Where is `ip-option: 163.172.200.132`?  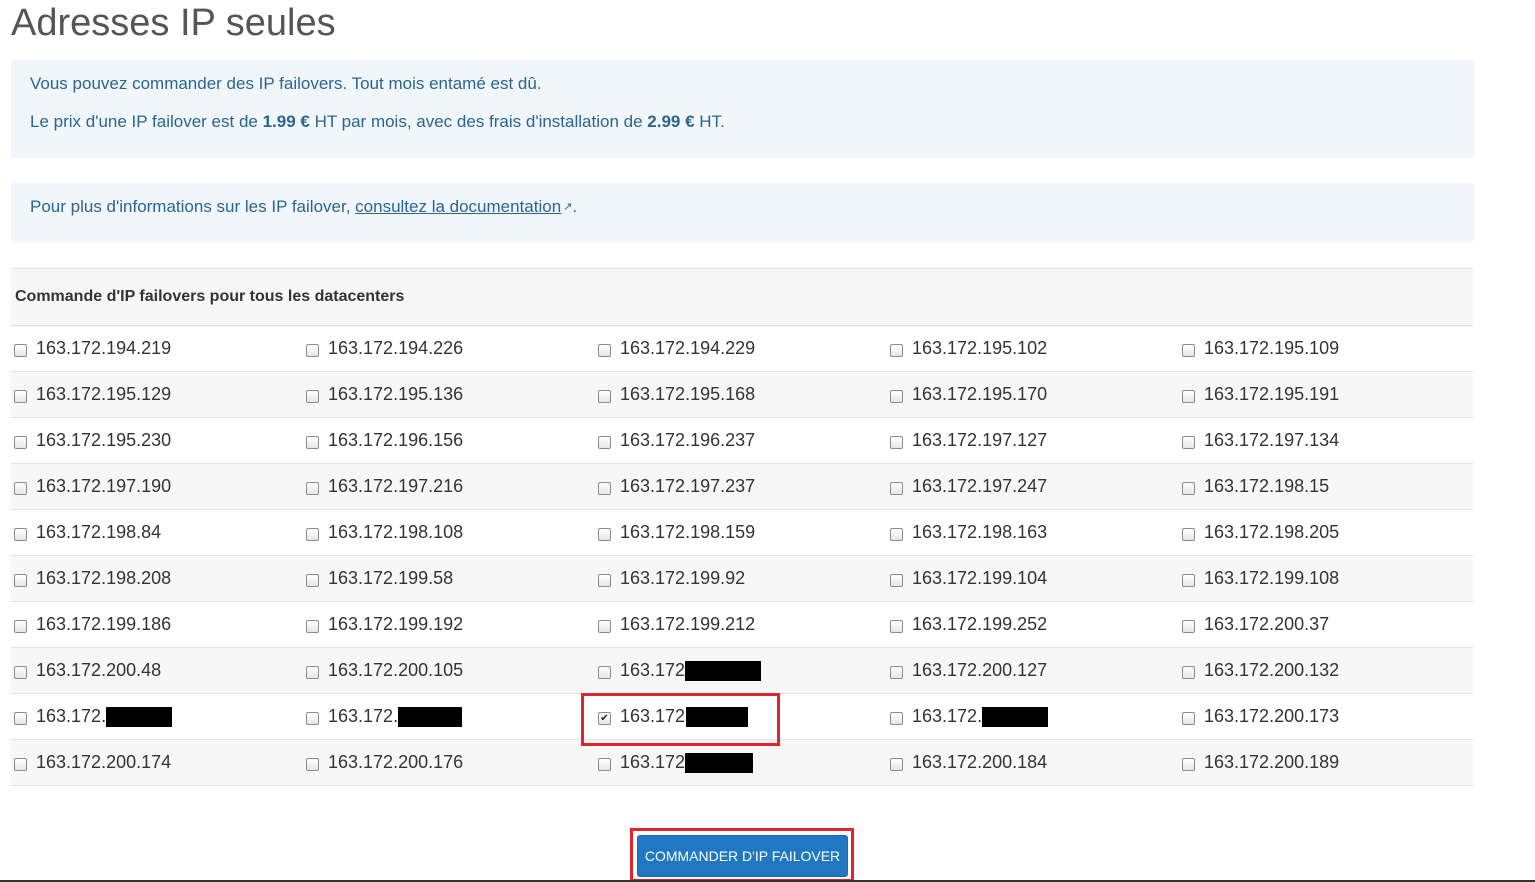 ip-option: 163.172.200.132 is located at coordinates (1325, 670).